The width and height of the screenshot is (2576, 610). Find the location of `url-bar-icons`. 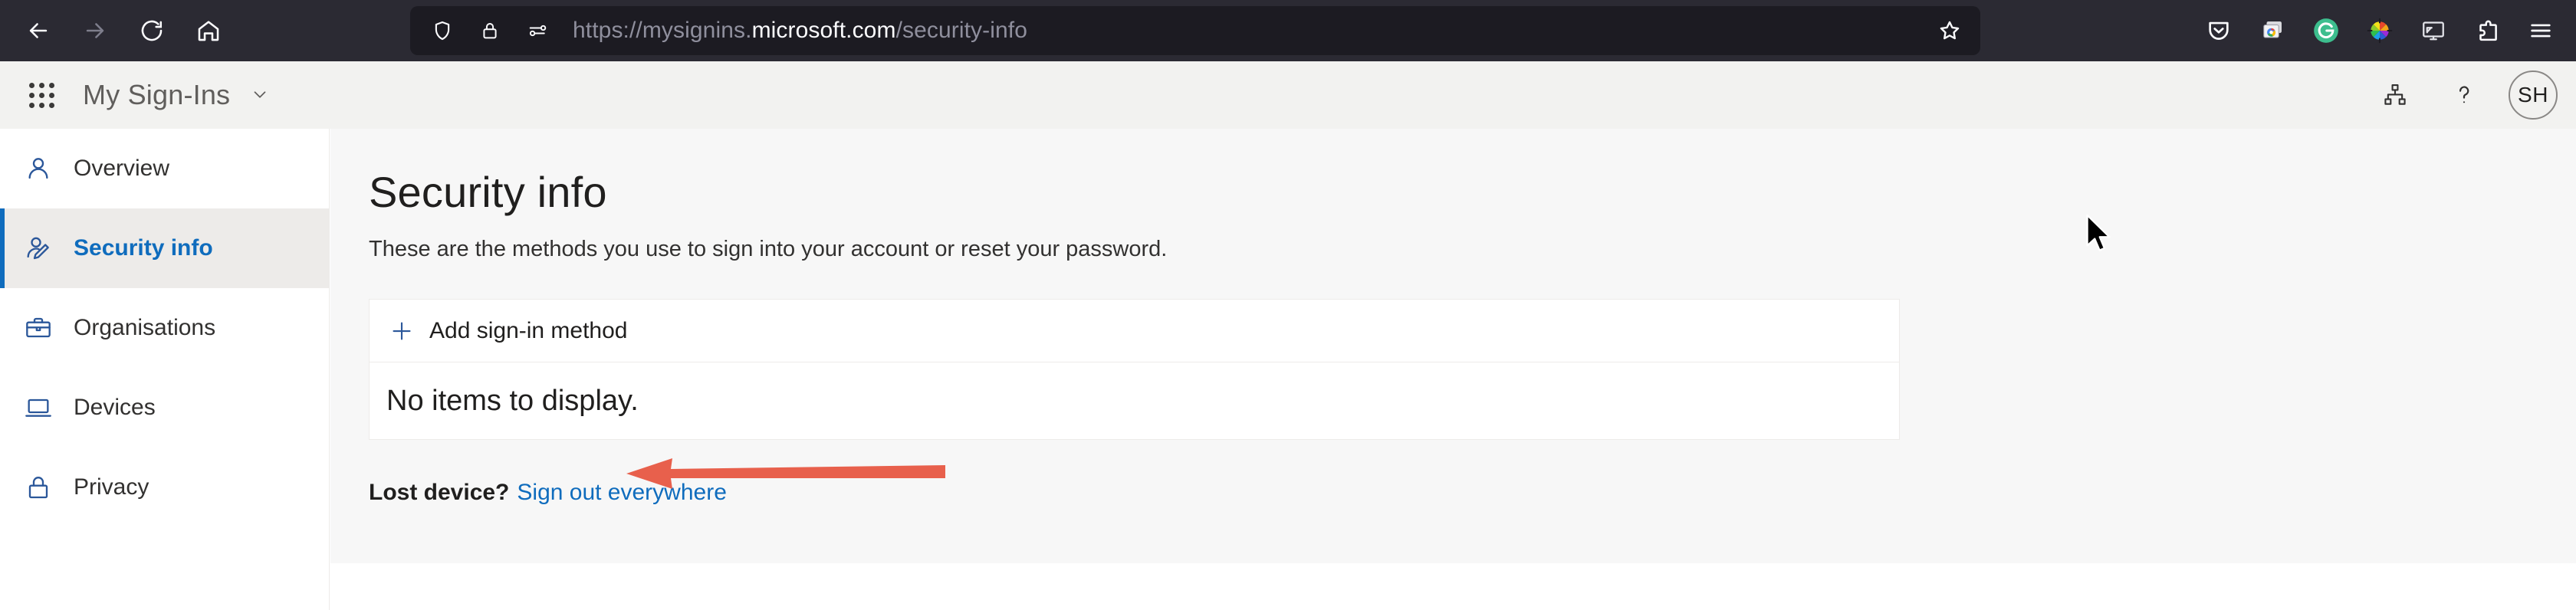

url-bar-icons is located at coordinates (490, 30).